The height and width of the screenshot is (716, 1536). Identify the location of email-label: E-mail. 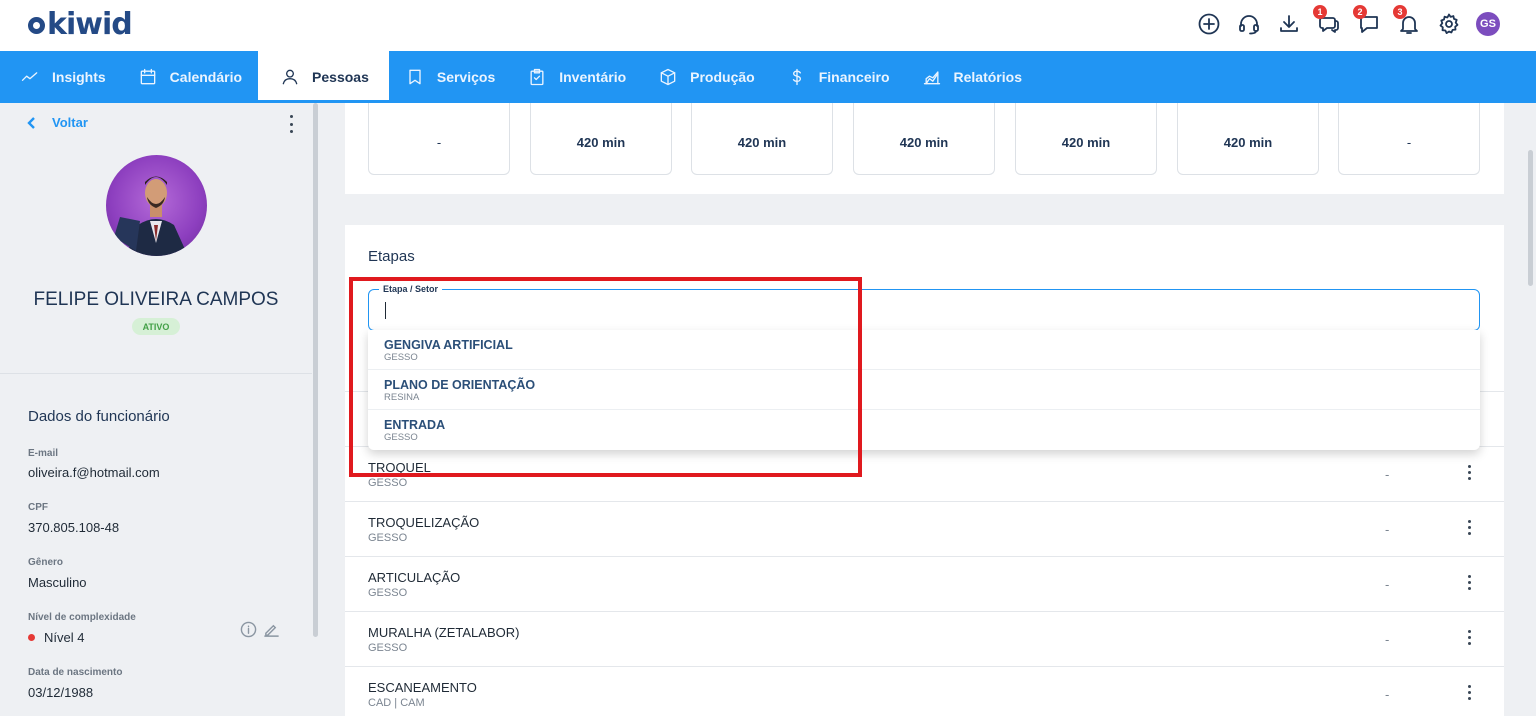
(43, 453).